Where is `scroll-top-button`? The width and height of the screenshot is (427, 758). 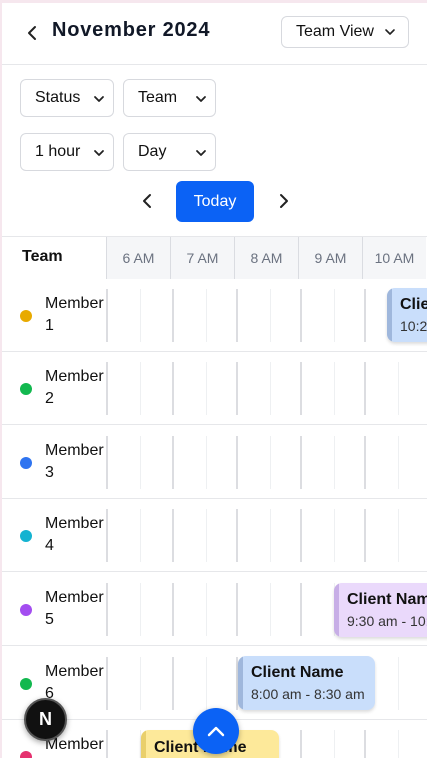 scroll-top-button is located at coordinates (216, 731).